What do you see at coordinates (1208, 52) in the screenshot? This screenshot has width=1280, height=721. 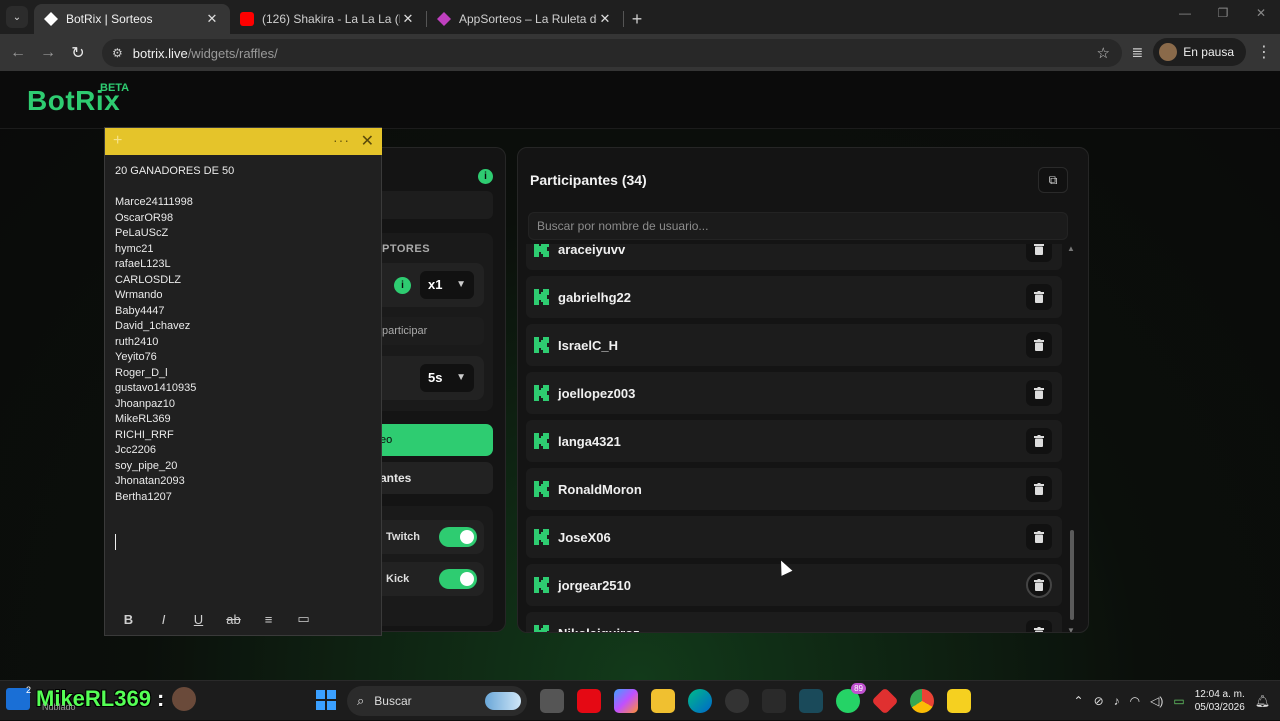 I see `media-status-text: En pausa` at bounding box center [1208, 52].